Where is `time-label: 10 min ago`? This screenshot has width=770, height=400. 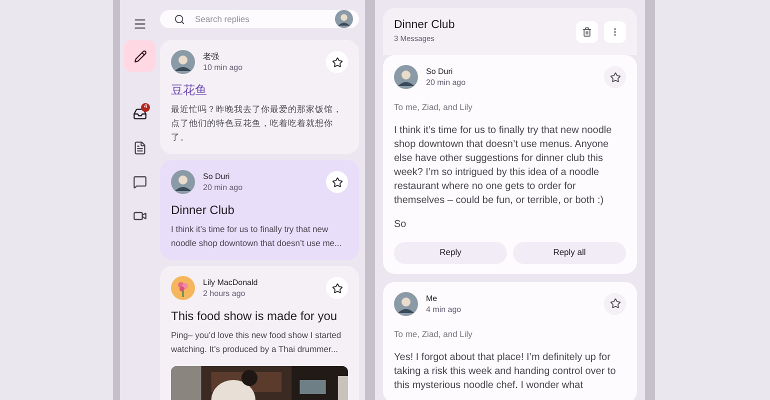 time-label: 10 min ago is located at coordinates (223, 67).